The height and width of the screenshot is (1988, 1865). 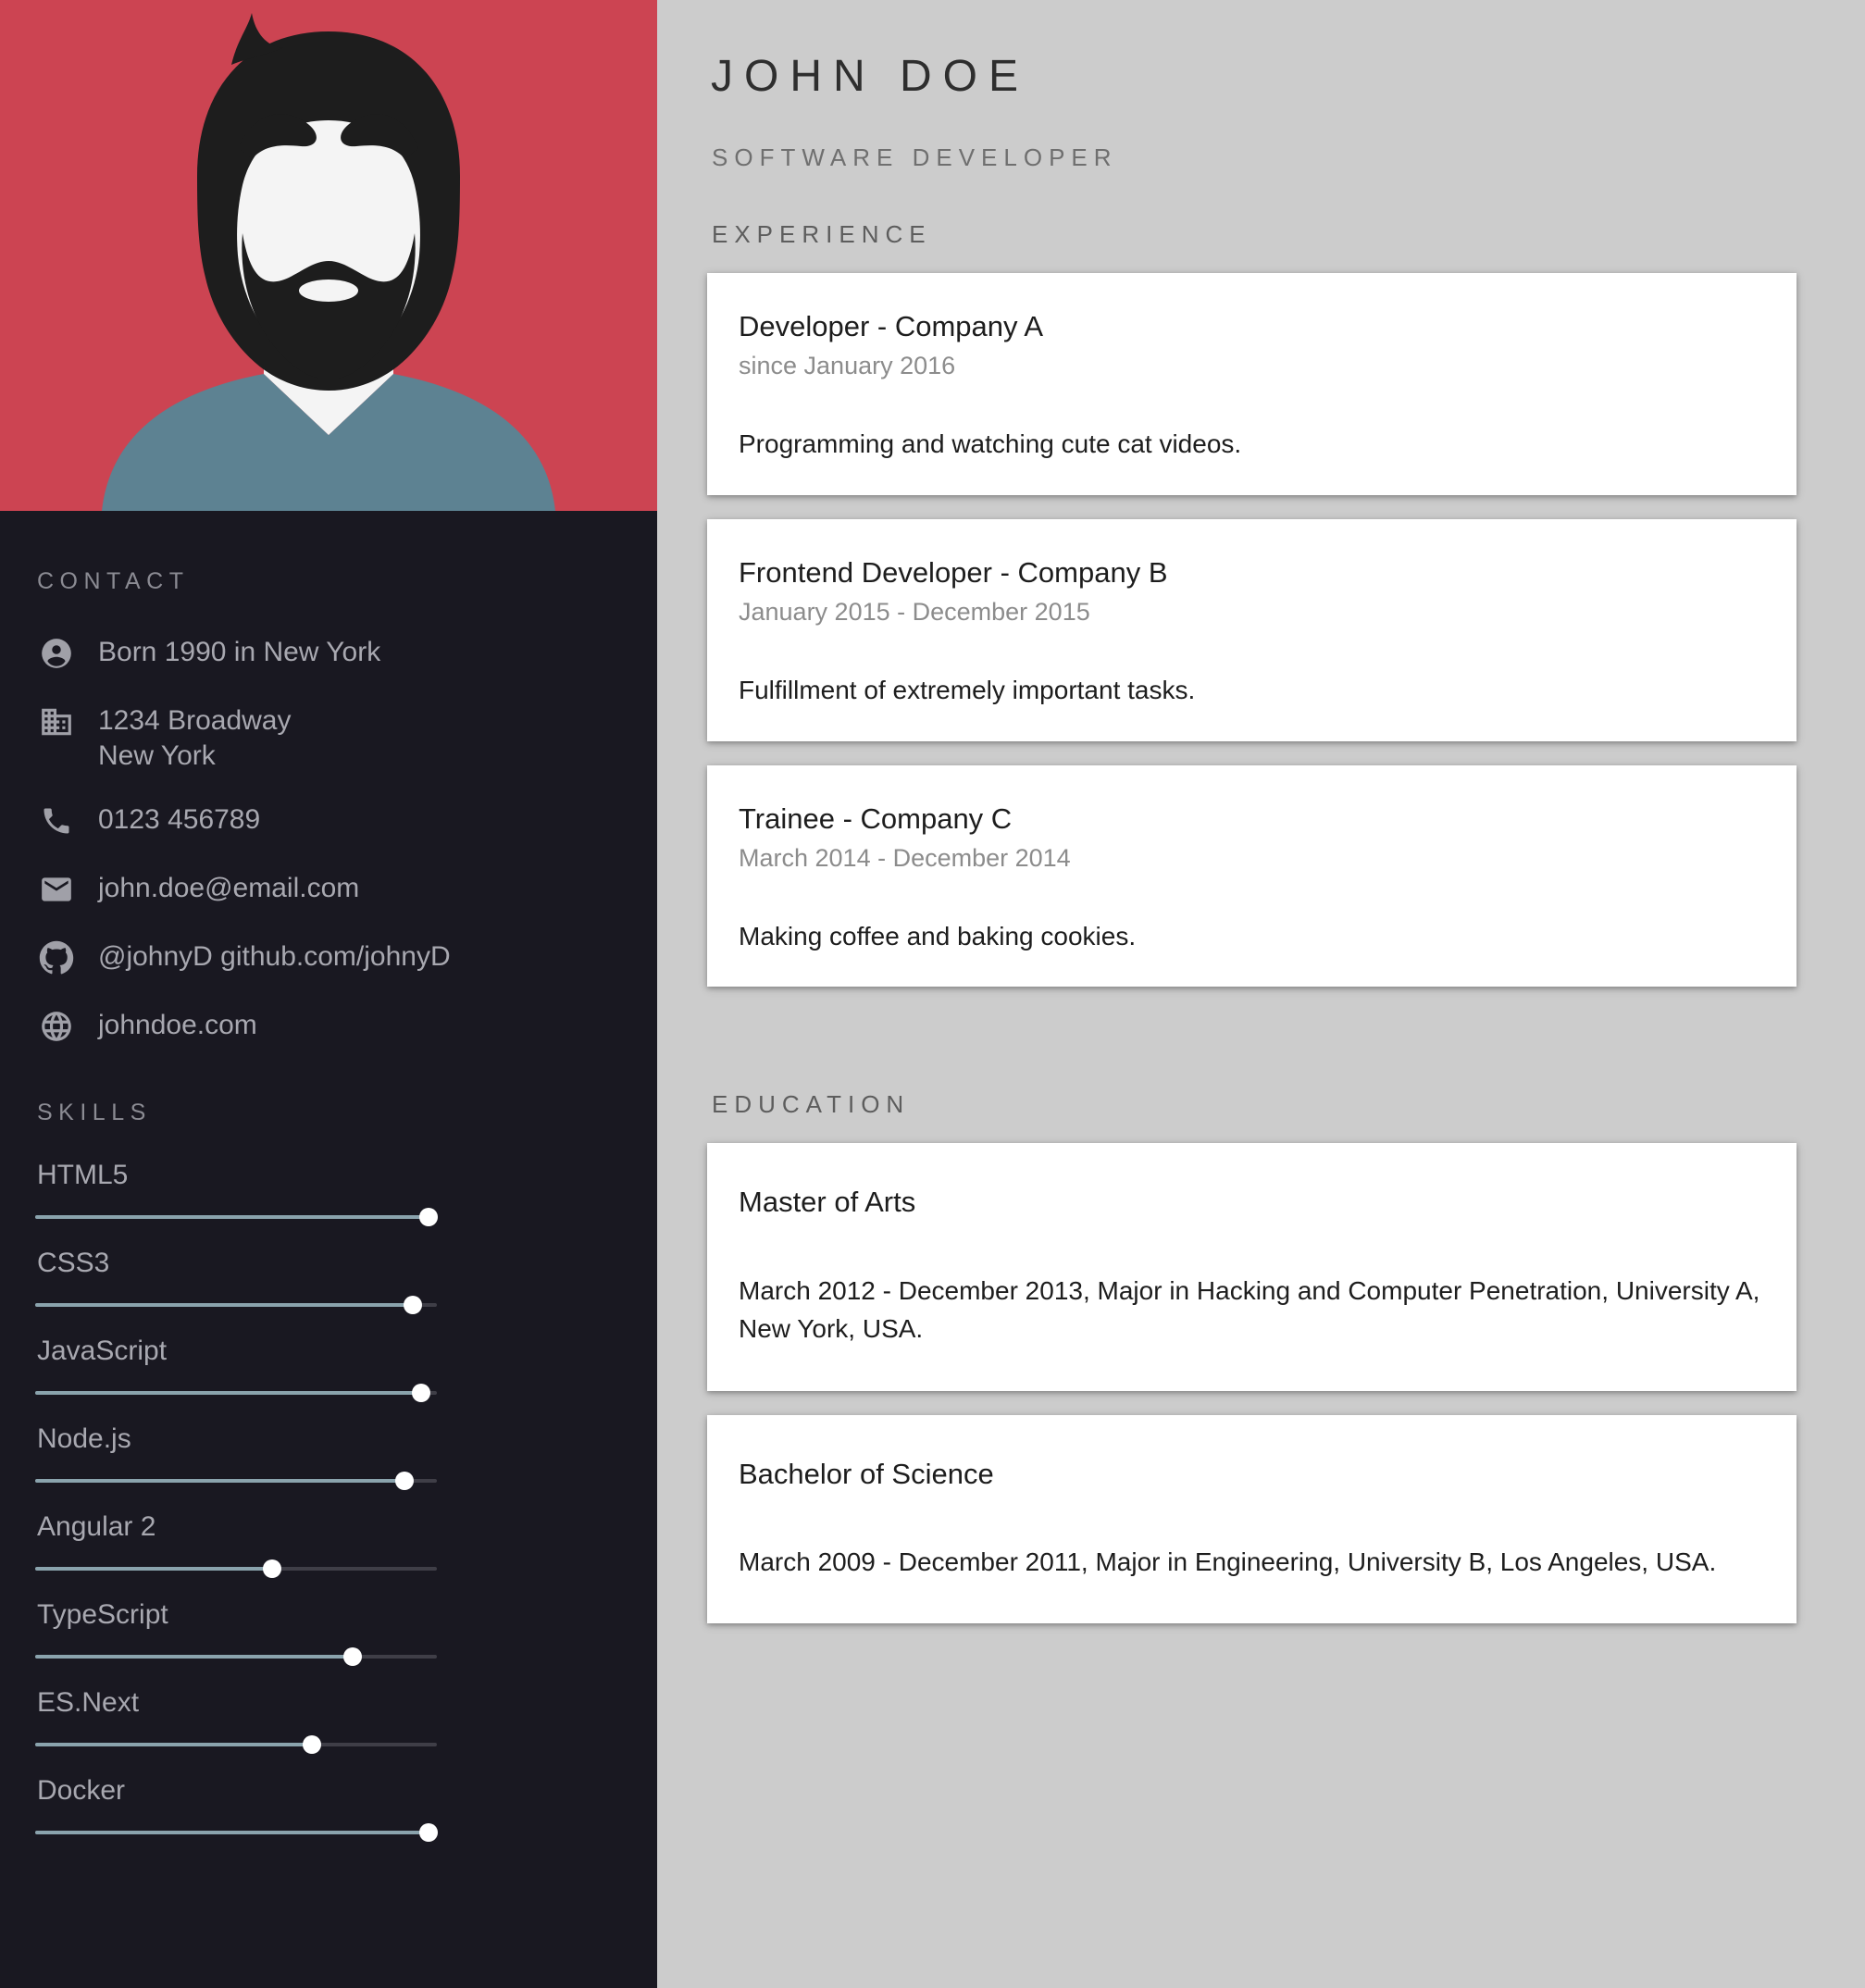 I want to click on avatar-illustration, so click(x=328, y=256).